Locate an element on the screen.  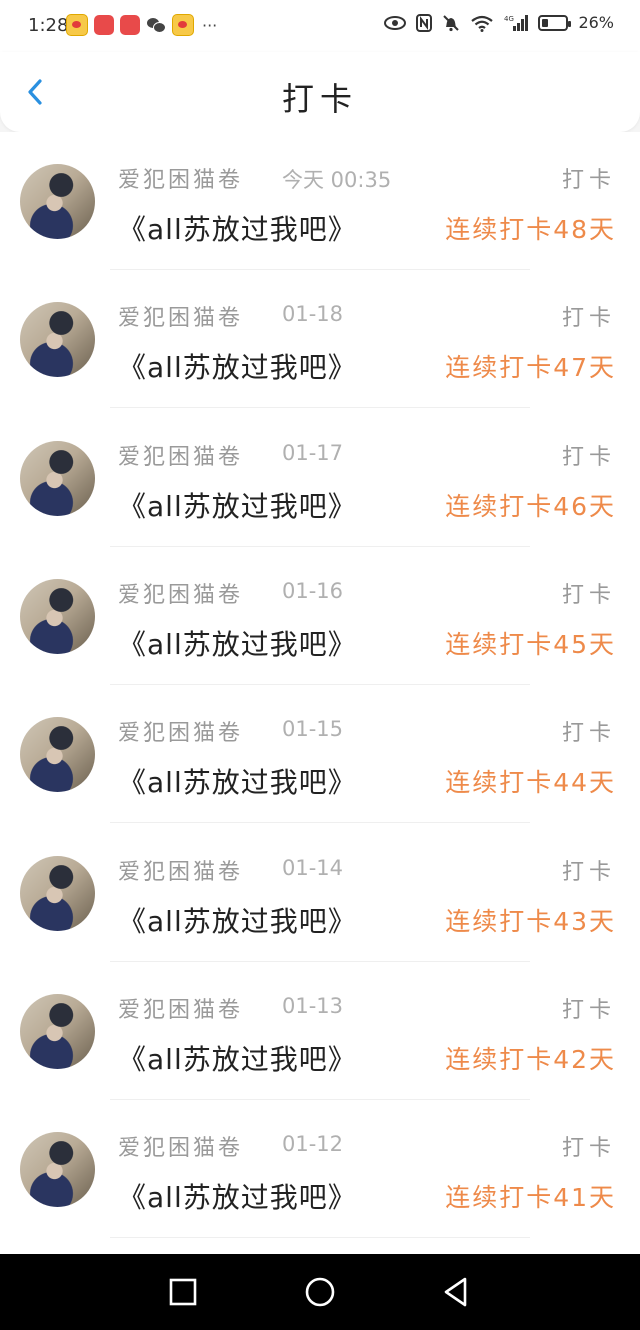
battery-percent: 26% is located at coordinates (596, 22).